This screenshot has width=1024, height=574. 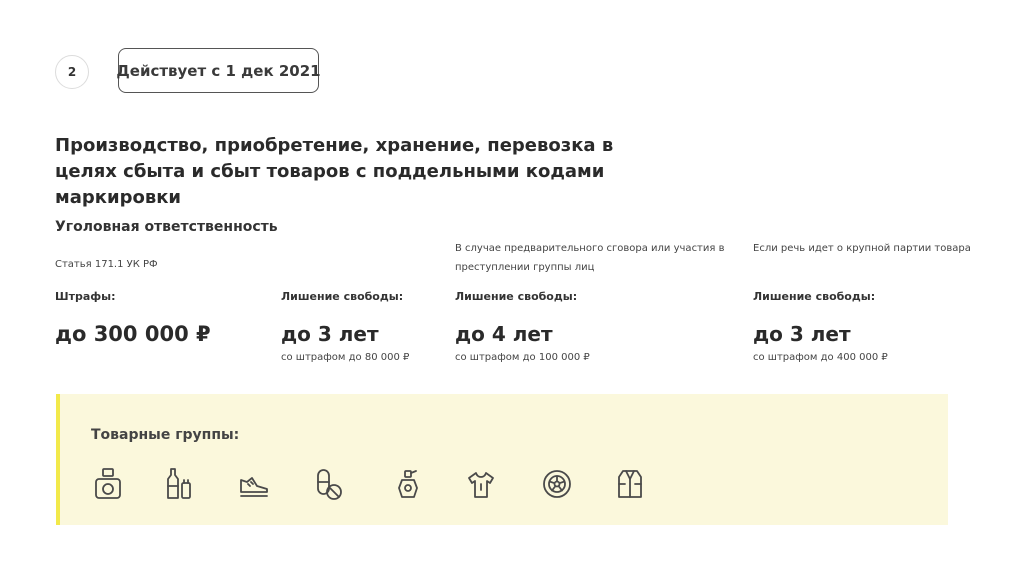 What do you see at coordinates (179, 484) in the screenshot?
I see `bottles-icon` at bounding box center [179, 484].